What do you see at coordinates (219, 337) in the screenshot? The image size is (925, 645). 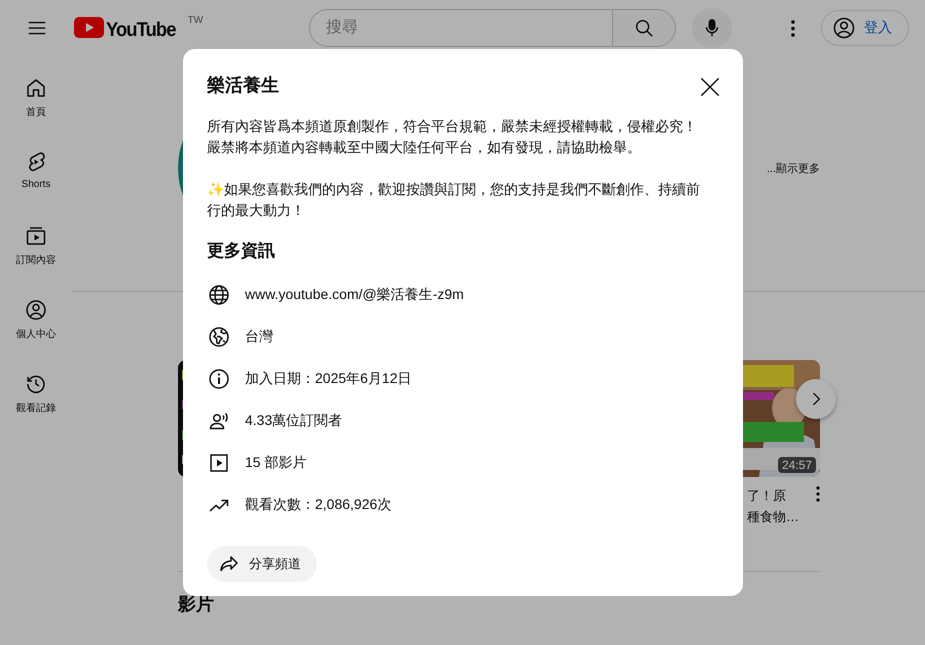 I see `earth-icon` at bounding box center [219, 337].